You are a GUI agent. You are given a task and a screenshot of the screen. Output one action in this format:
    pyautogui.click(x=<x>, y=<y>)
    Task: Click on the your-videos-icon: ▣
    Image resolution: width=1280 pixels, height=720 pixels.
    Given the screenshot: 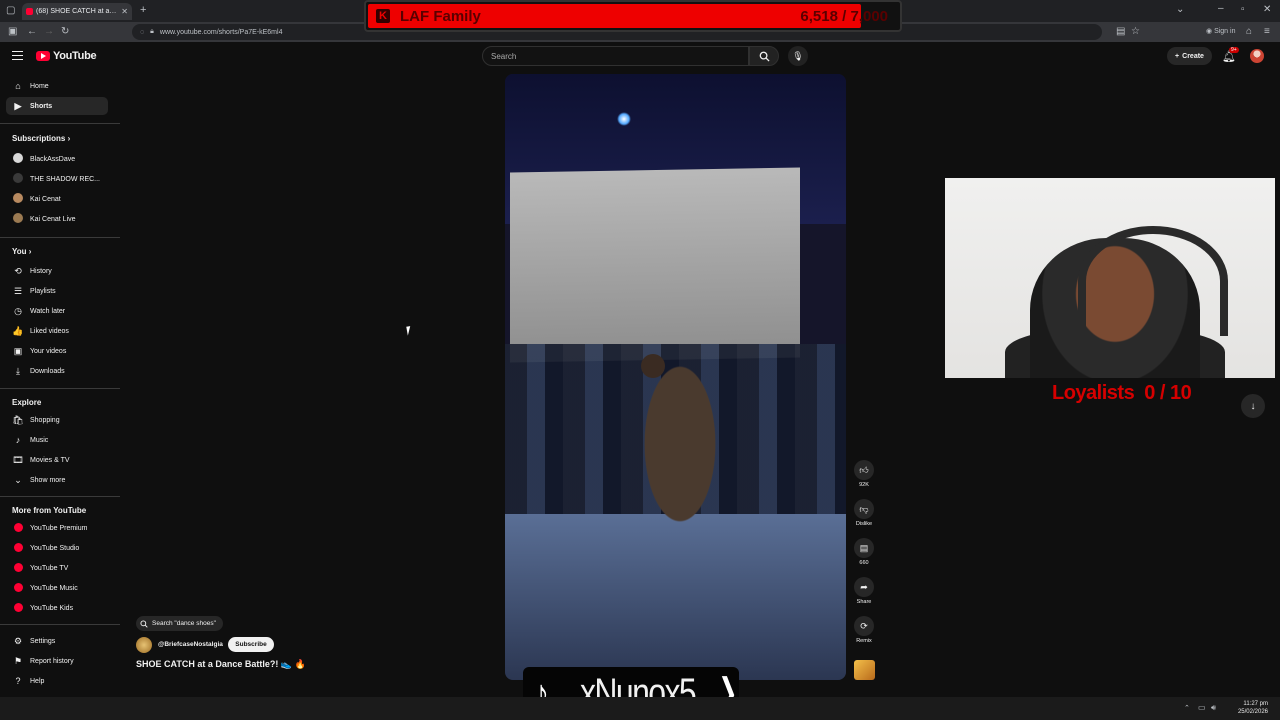 What is the action you would take?
    pyautogui.click(x=18, y=350)
    